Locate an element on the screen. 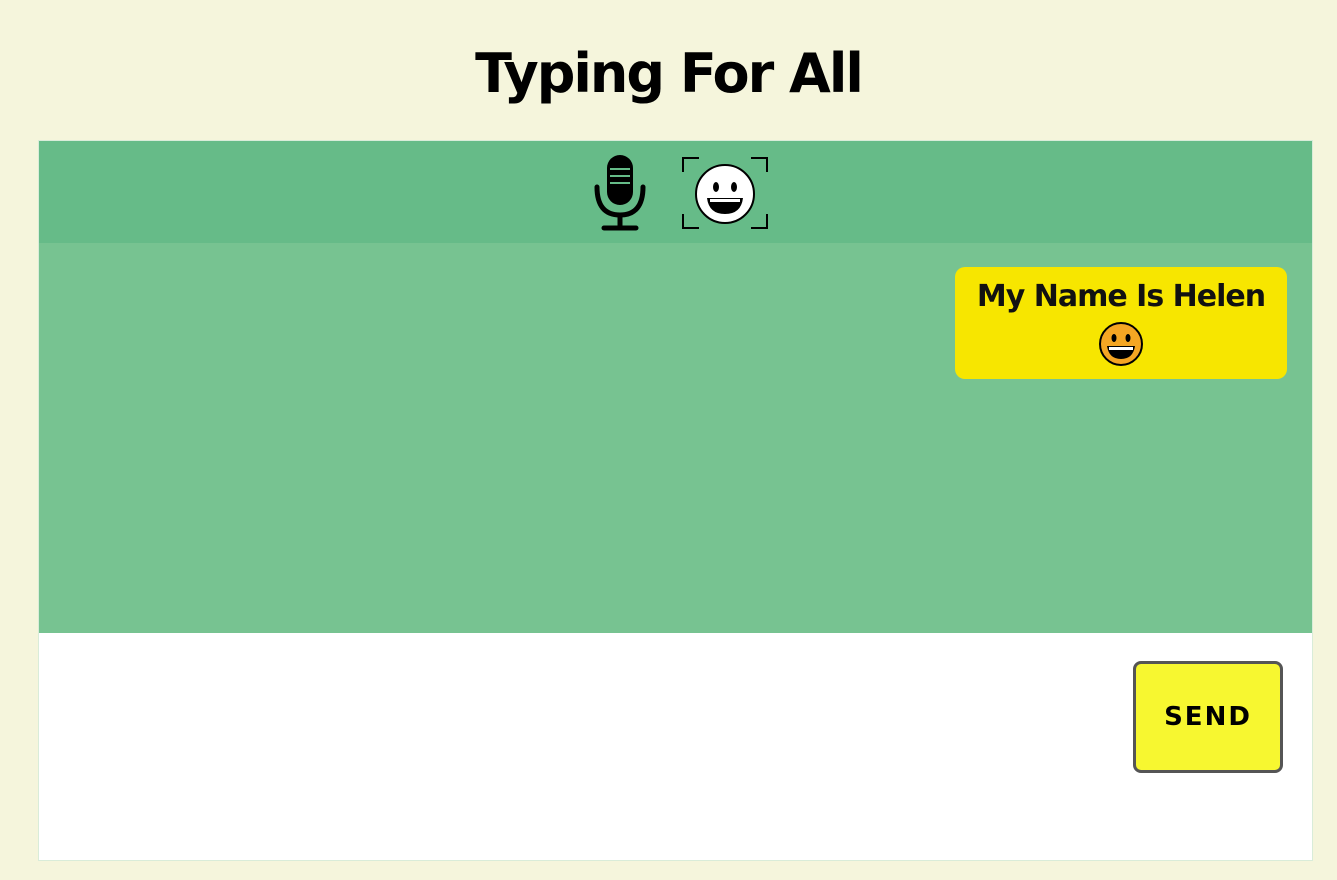 The height and width of the screenshot is (880, 1337). message-bubble: My Name Is Helen is located at coordinates (1121, 323).